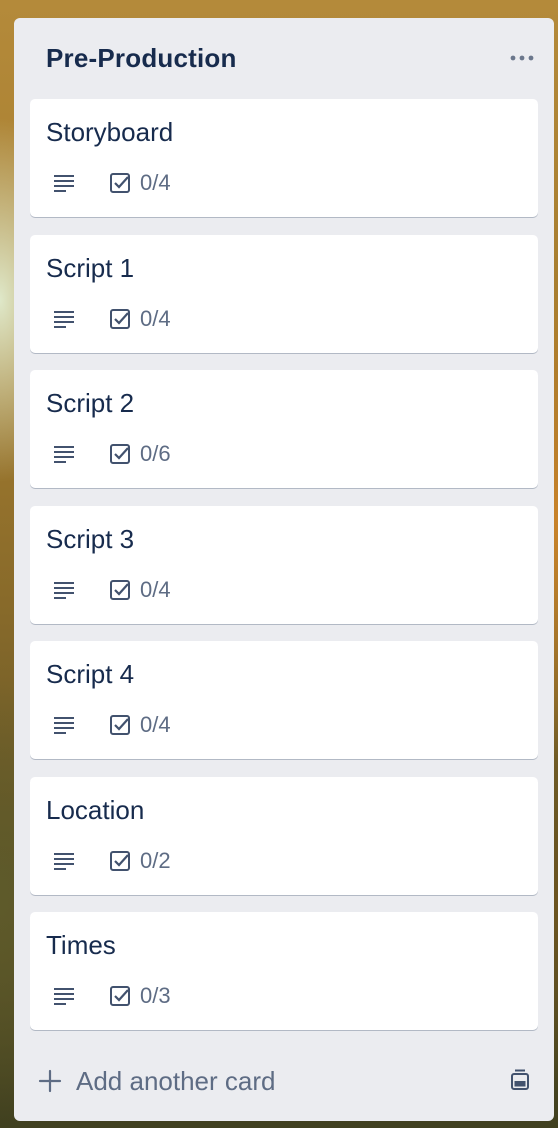 This screenshot has width=558, height=1128. I want to click on more-horizontal-icon, so click(522, 58).